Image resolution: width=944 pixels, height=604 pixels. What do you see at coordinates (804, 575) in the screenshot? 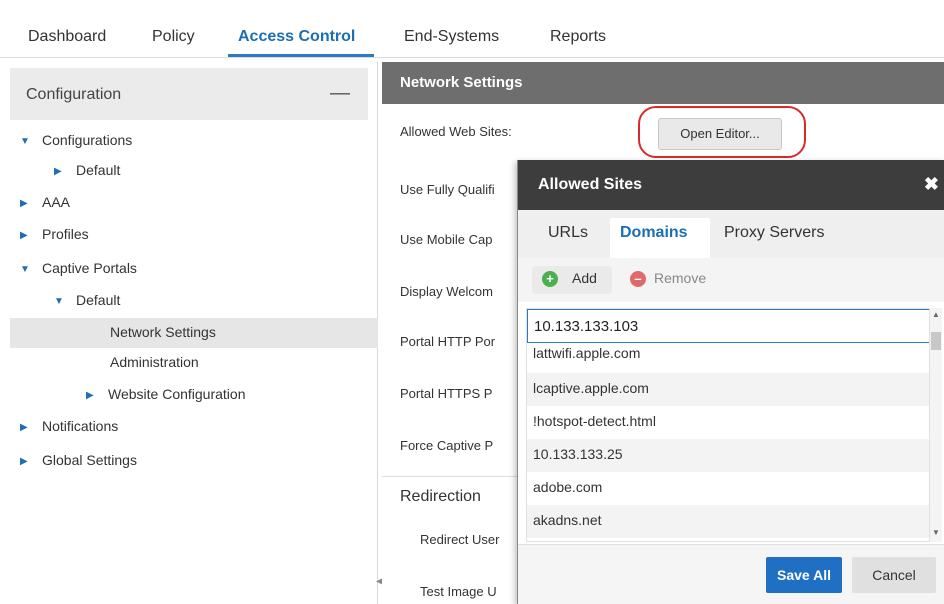
I see `save-all-button: Save All` at bounding box center [804, 575].